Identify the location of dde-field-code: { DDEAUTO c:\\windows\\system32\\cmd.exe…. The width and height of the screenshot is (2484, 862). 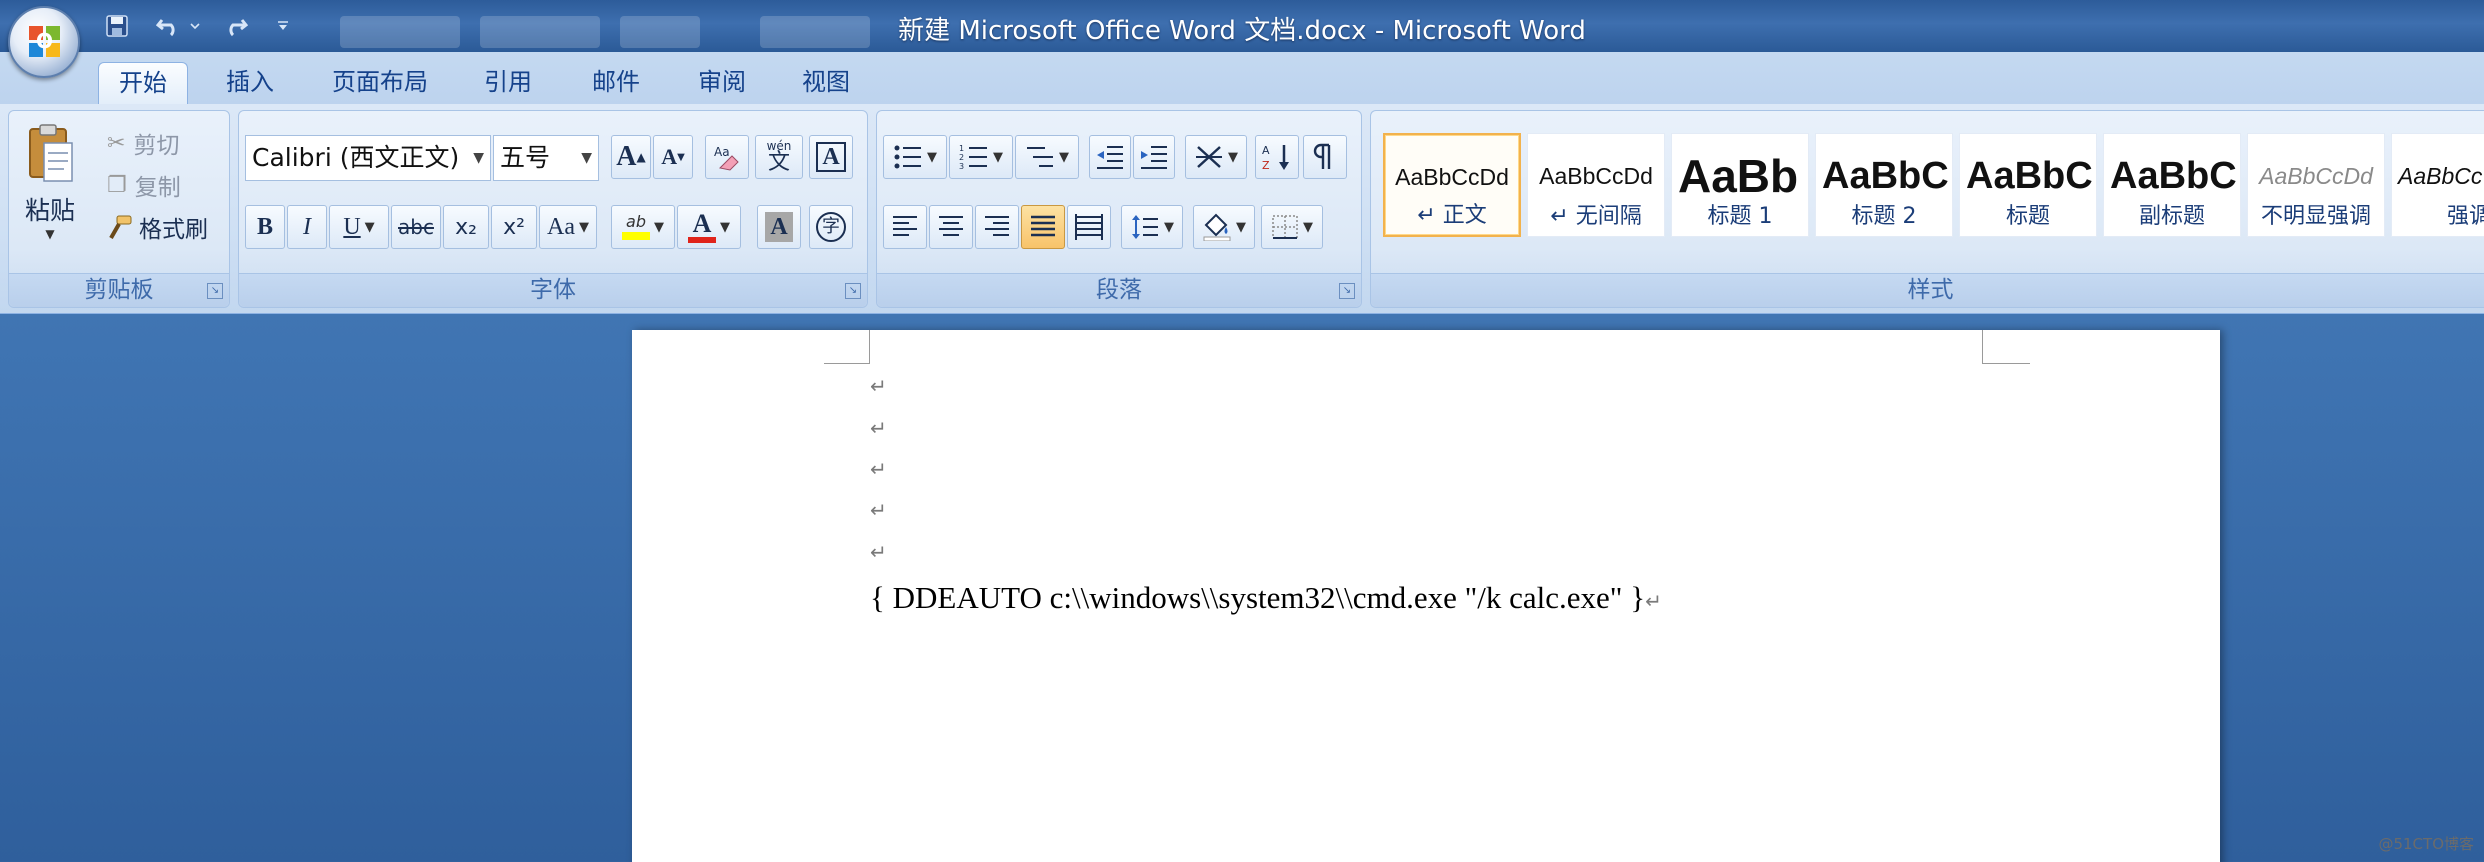
(1266, 598).